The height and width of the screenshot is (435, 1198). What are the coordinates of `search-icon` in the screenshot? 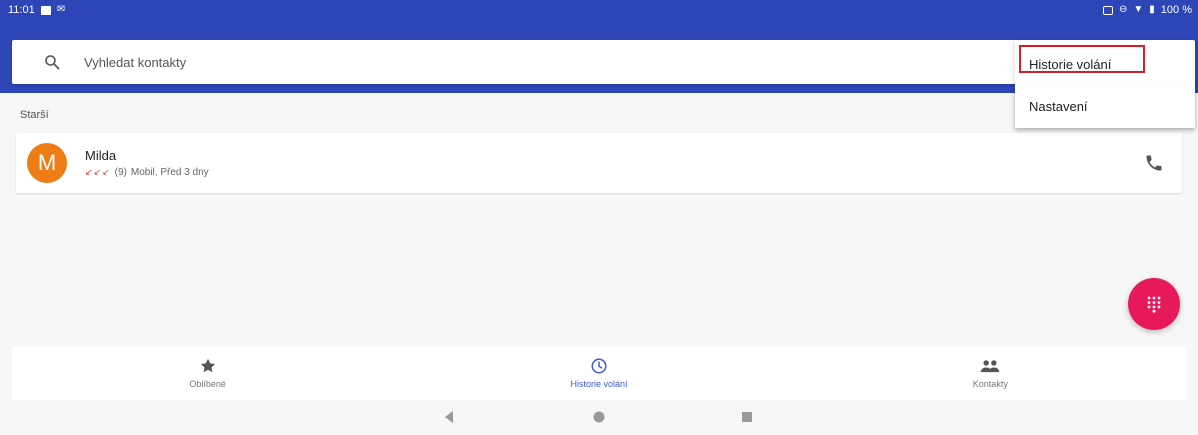 It's located at (52, 62).